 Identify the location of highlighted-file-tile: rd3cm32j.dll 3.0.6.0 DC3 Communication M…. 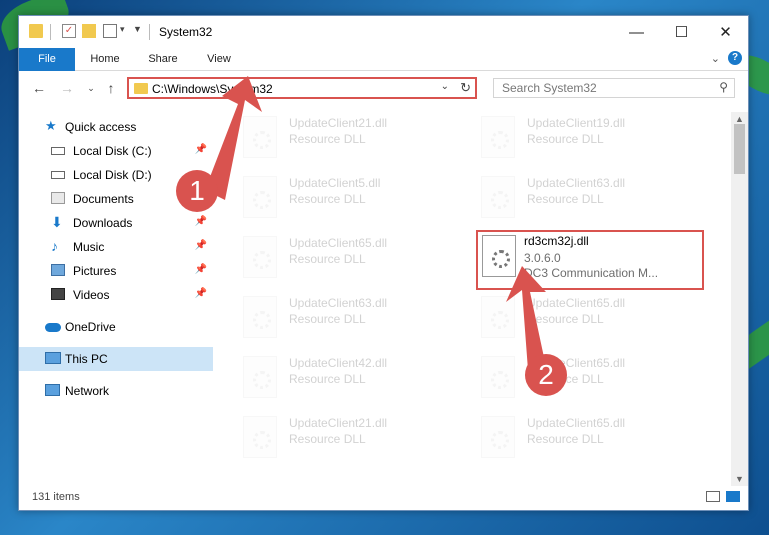
(590, 260).